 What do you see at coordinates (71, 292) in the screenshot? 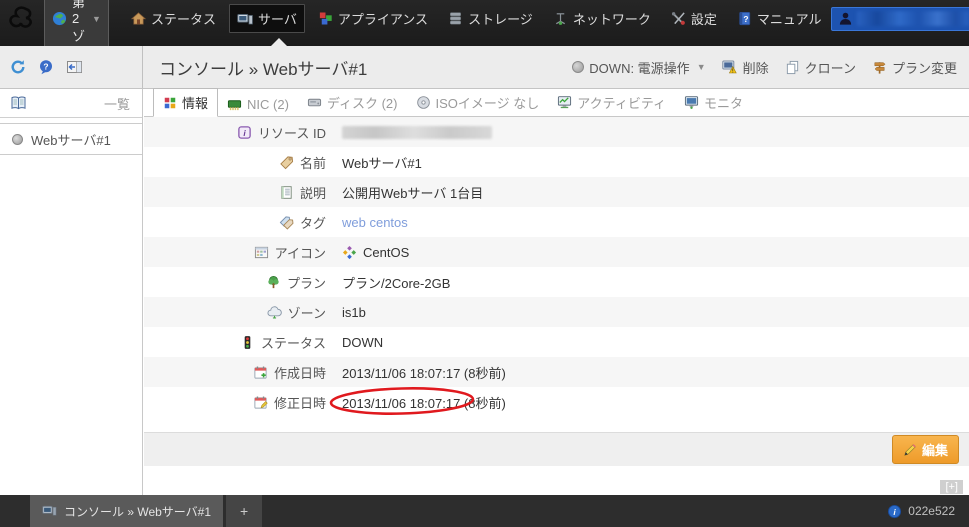
I see `sidebar: 一覧 Webサーバ#1` at bounding box center [71, 292].